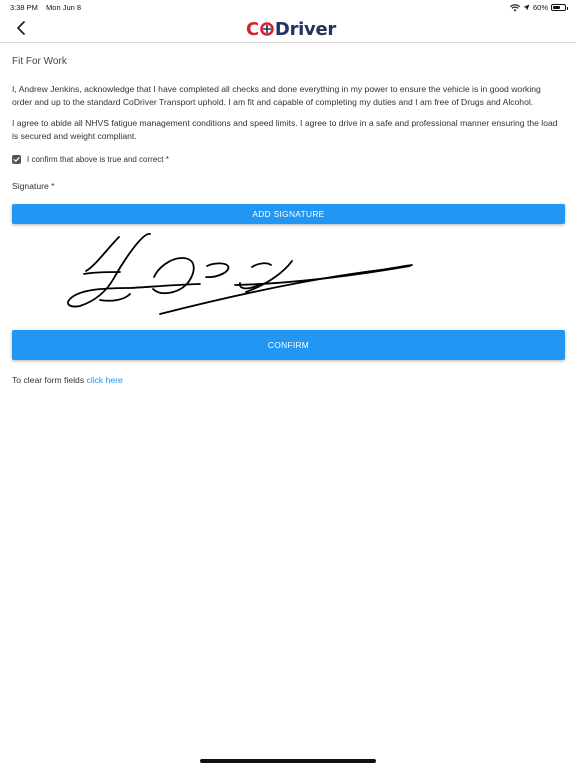  What do you see at coordinates (64, 7) in the screenshot?
I see `status-date: Mon Jun 8` at bounding box center [64, 7].